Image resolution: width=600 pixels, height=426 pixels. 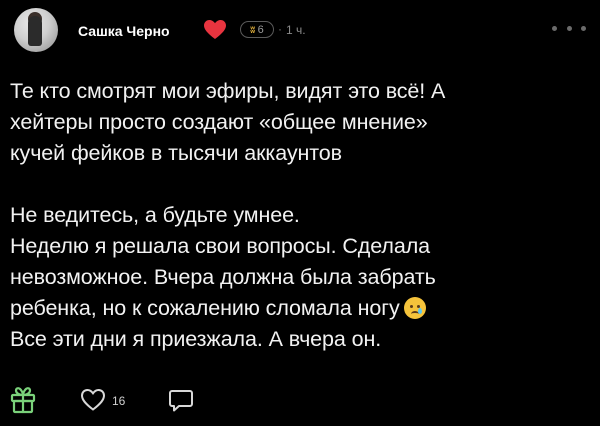 I want to click on like-count: 16, so click(x=119, y=401).